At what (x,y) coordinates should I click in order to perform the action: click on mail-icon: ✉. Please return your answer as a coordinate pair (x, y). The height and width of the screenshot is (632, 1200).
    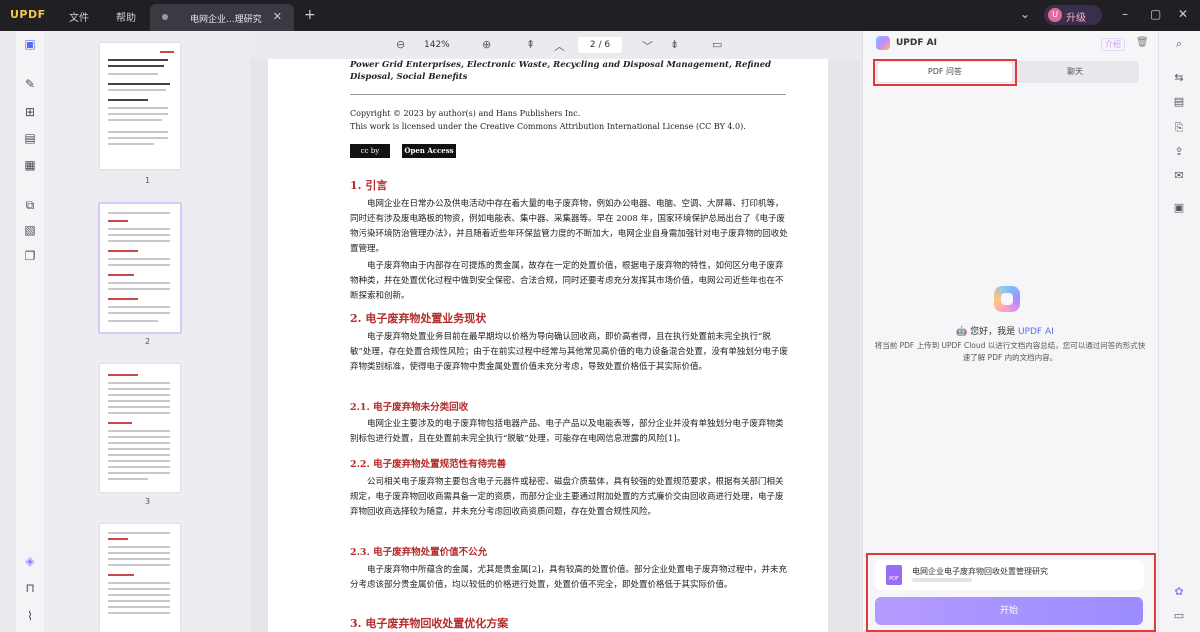
    Looking at the image, I should click on (1179, 176).